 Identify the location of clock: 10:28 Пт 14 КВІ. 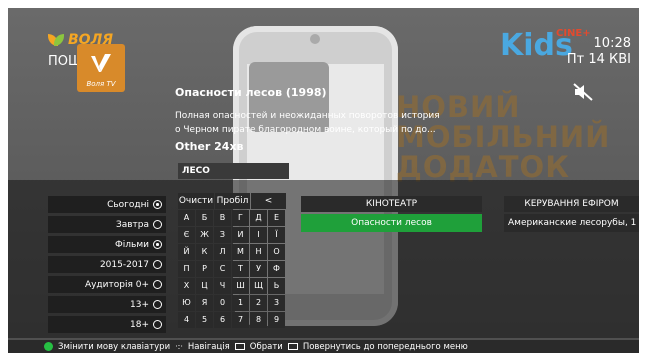
(599, 52).